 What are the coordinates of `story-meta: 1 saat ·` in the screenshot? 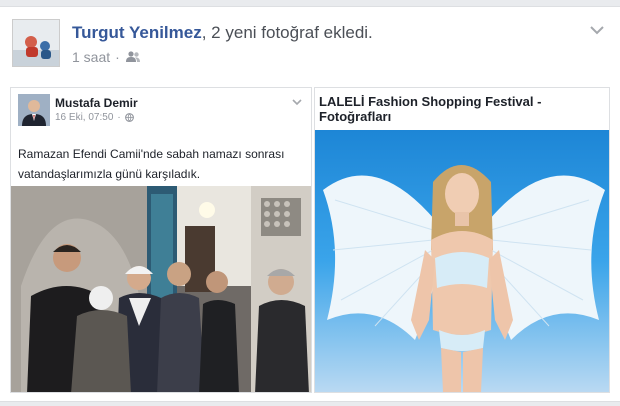 It's located at (106, 57).